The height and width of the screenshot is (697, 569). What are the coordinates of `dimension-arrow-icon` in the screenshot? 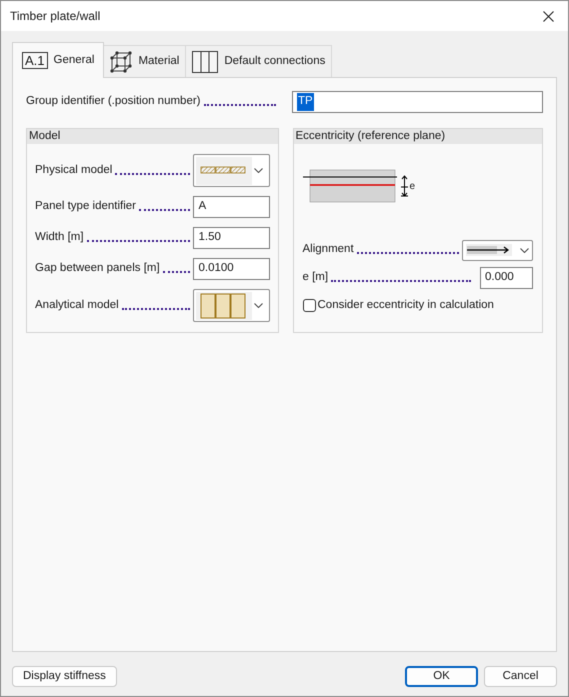 It's located at (404, 186).